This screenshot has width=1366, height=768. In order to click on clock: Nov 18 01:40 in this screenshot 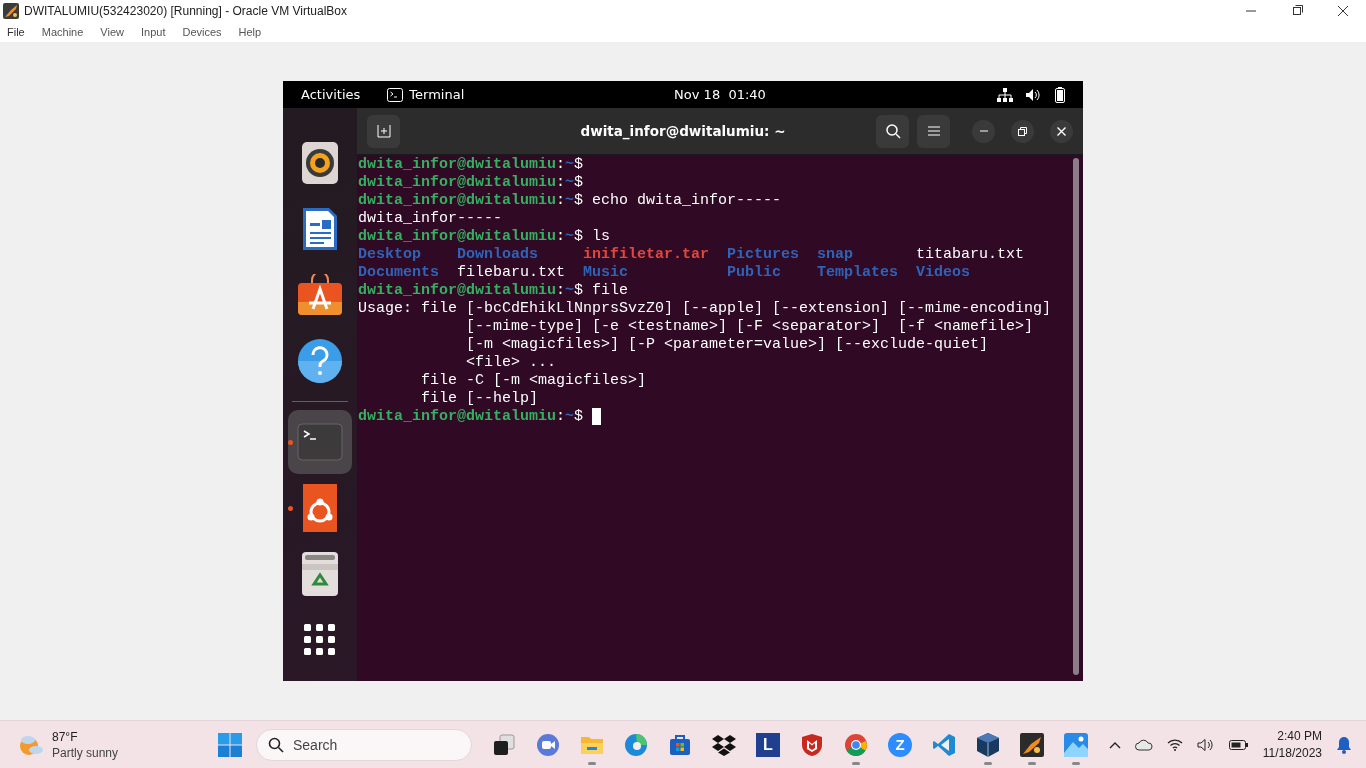, I will do `click(683, 94)`.